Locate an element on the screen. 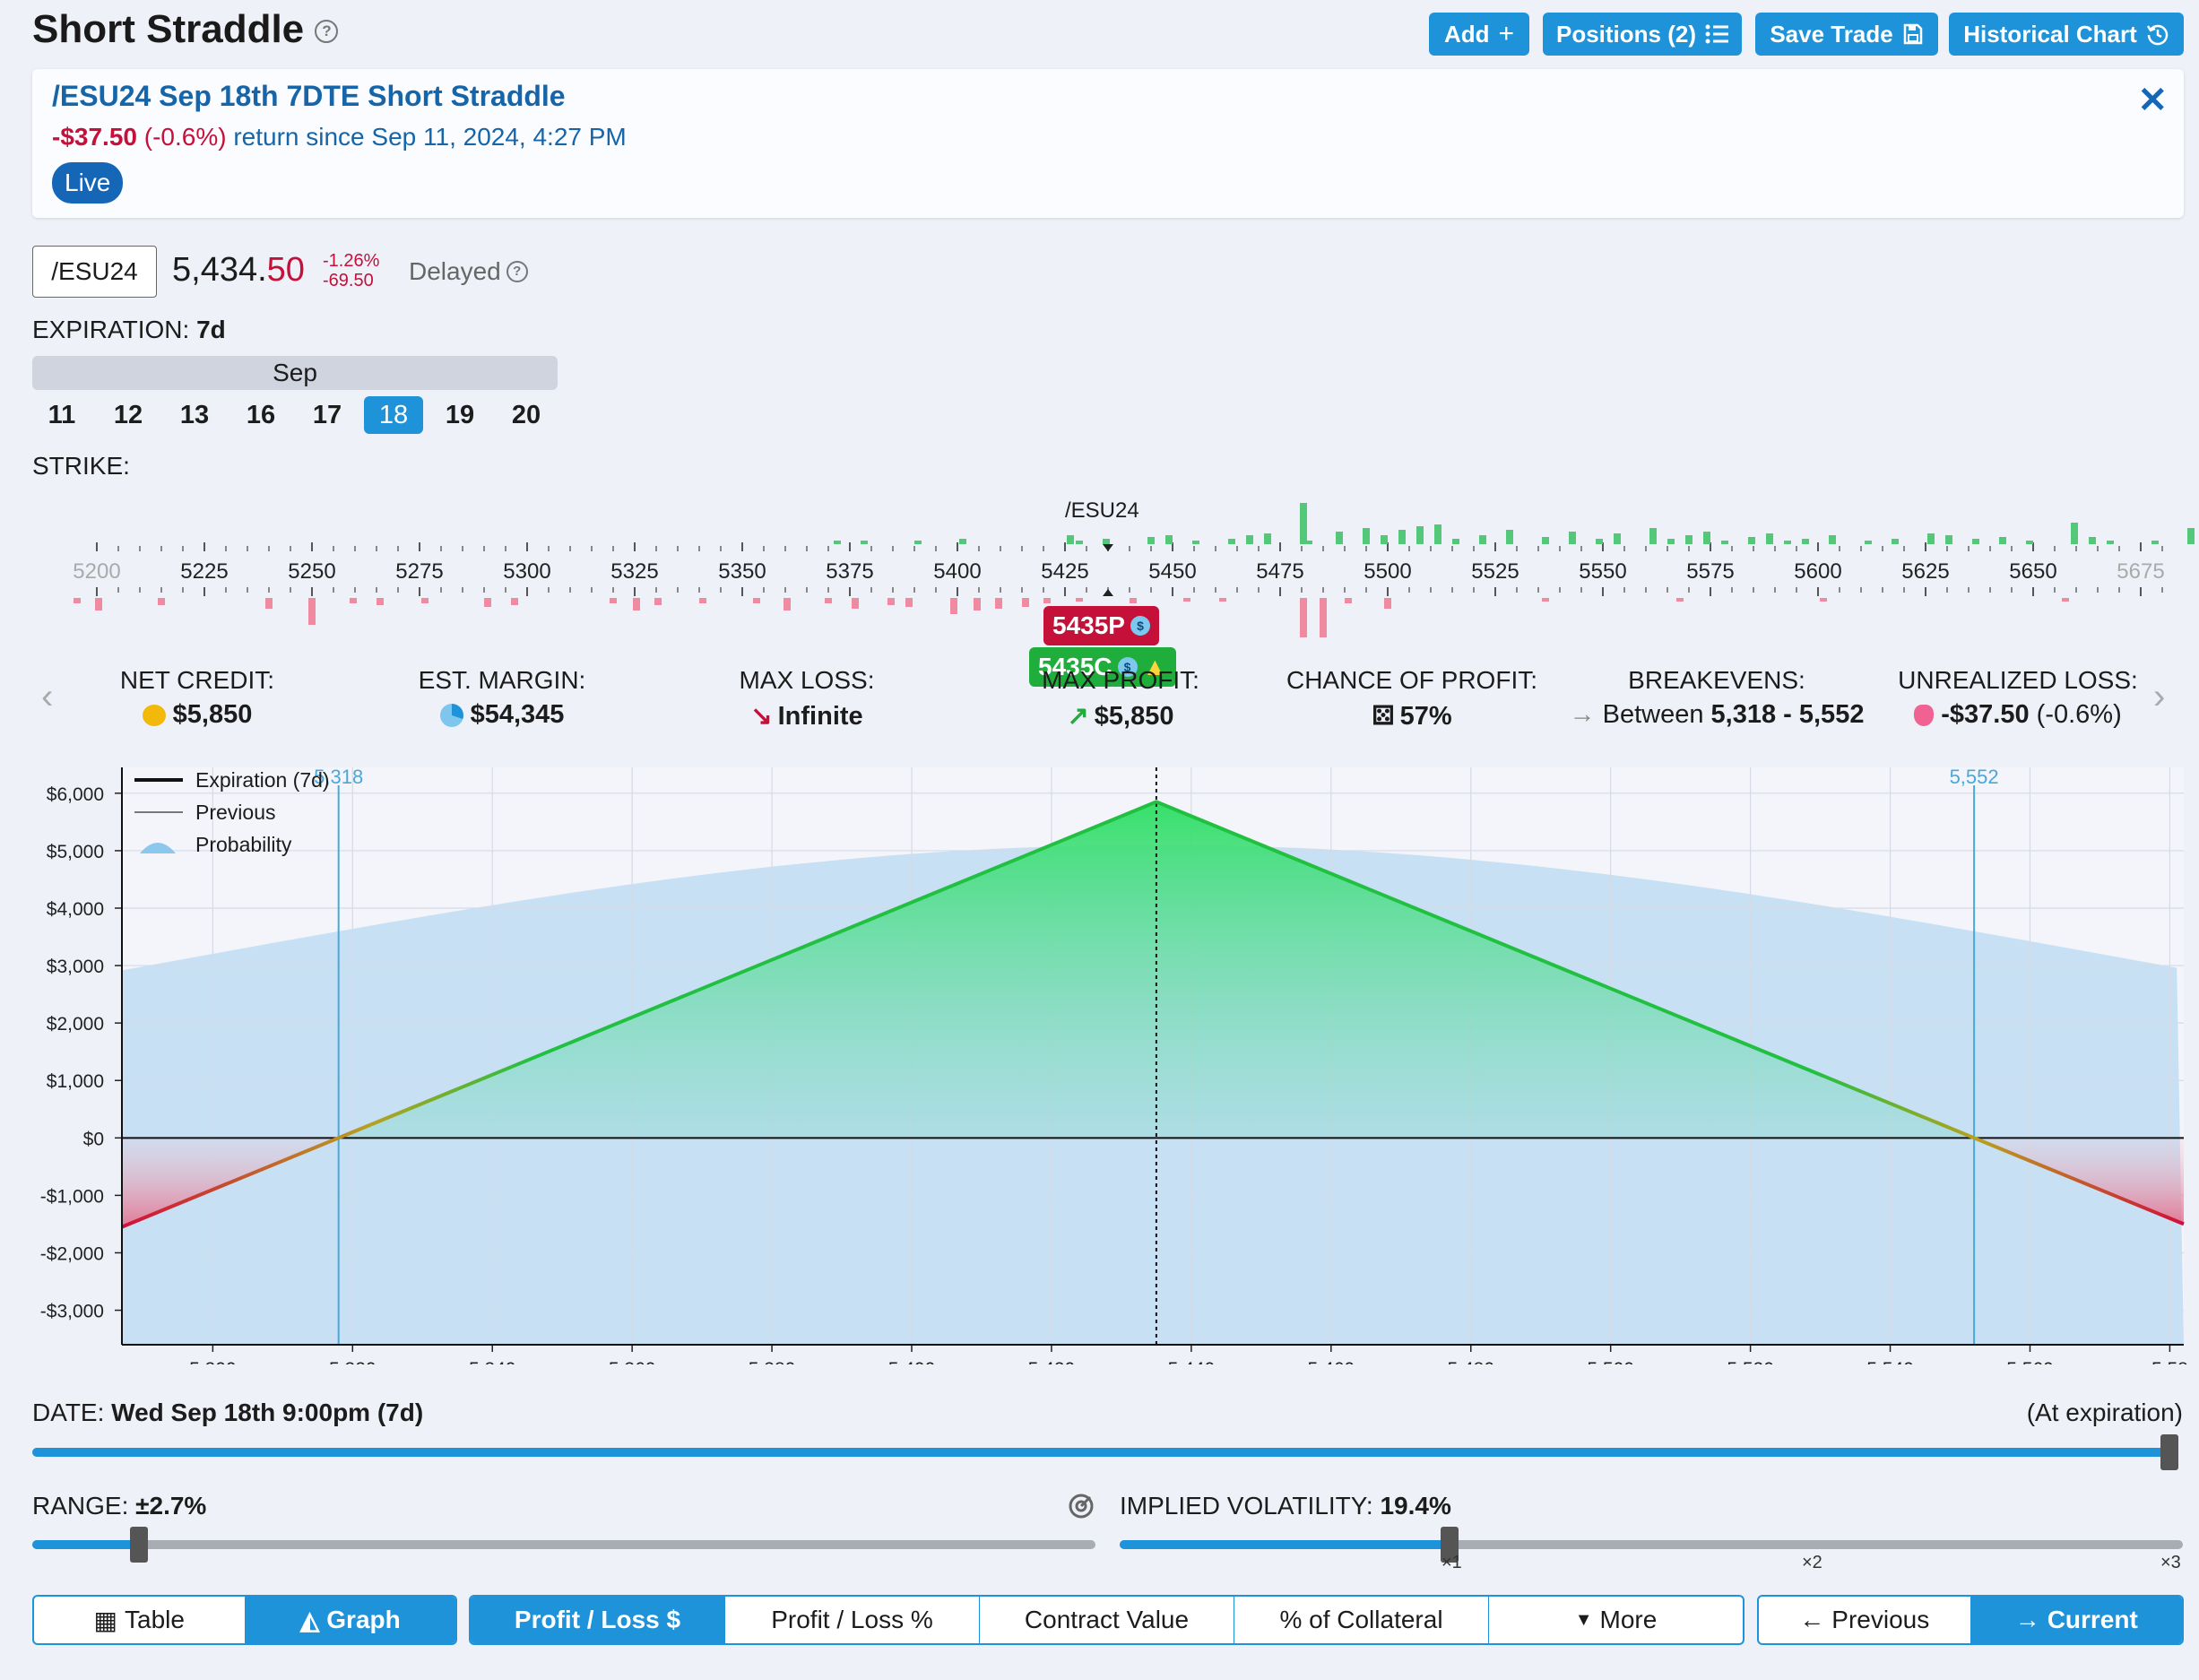  pct-collateral-button: % of Collateral is located at coordinates (1361, 1620).